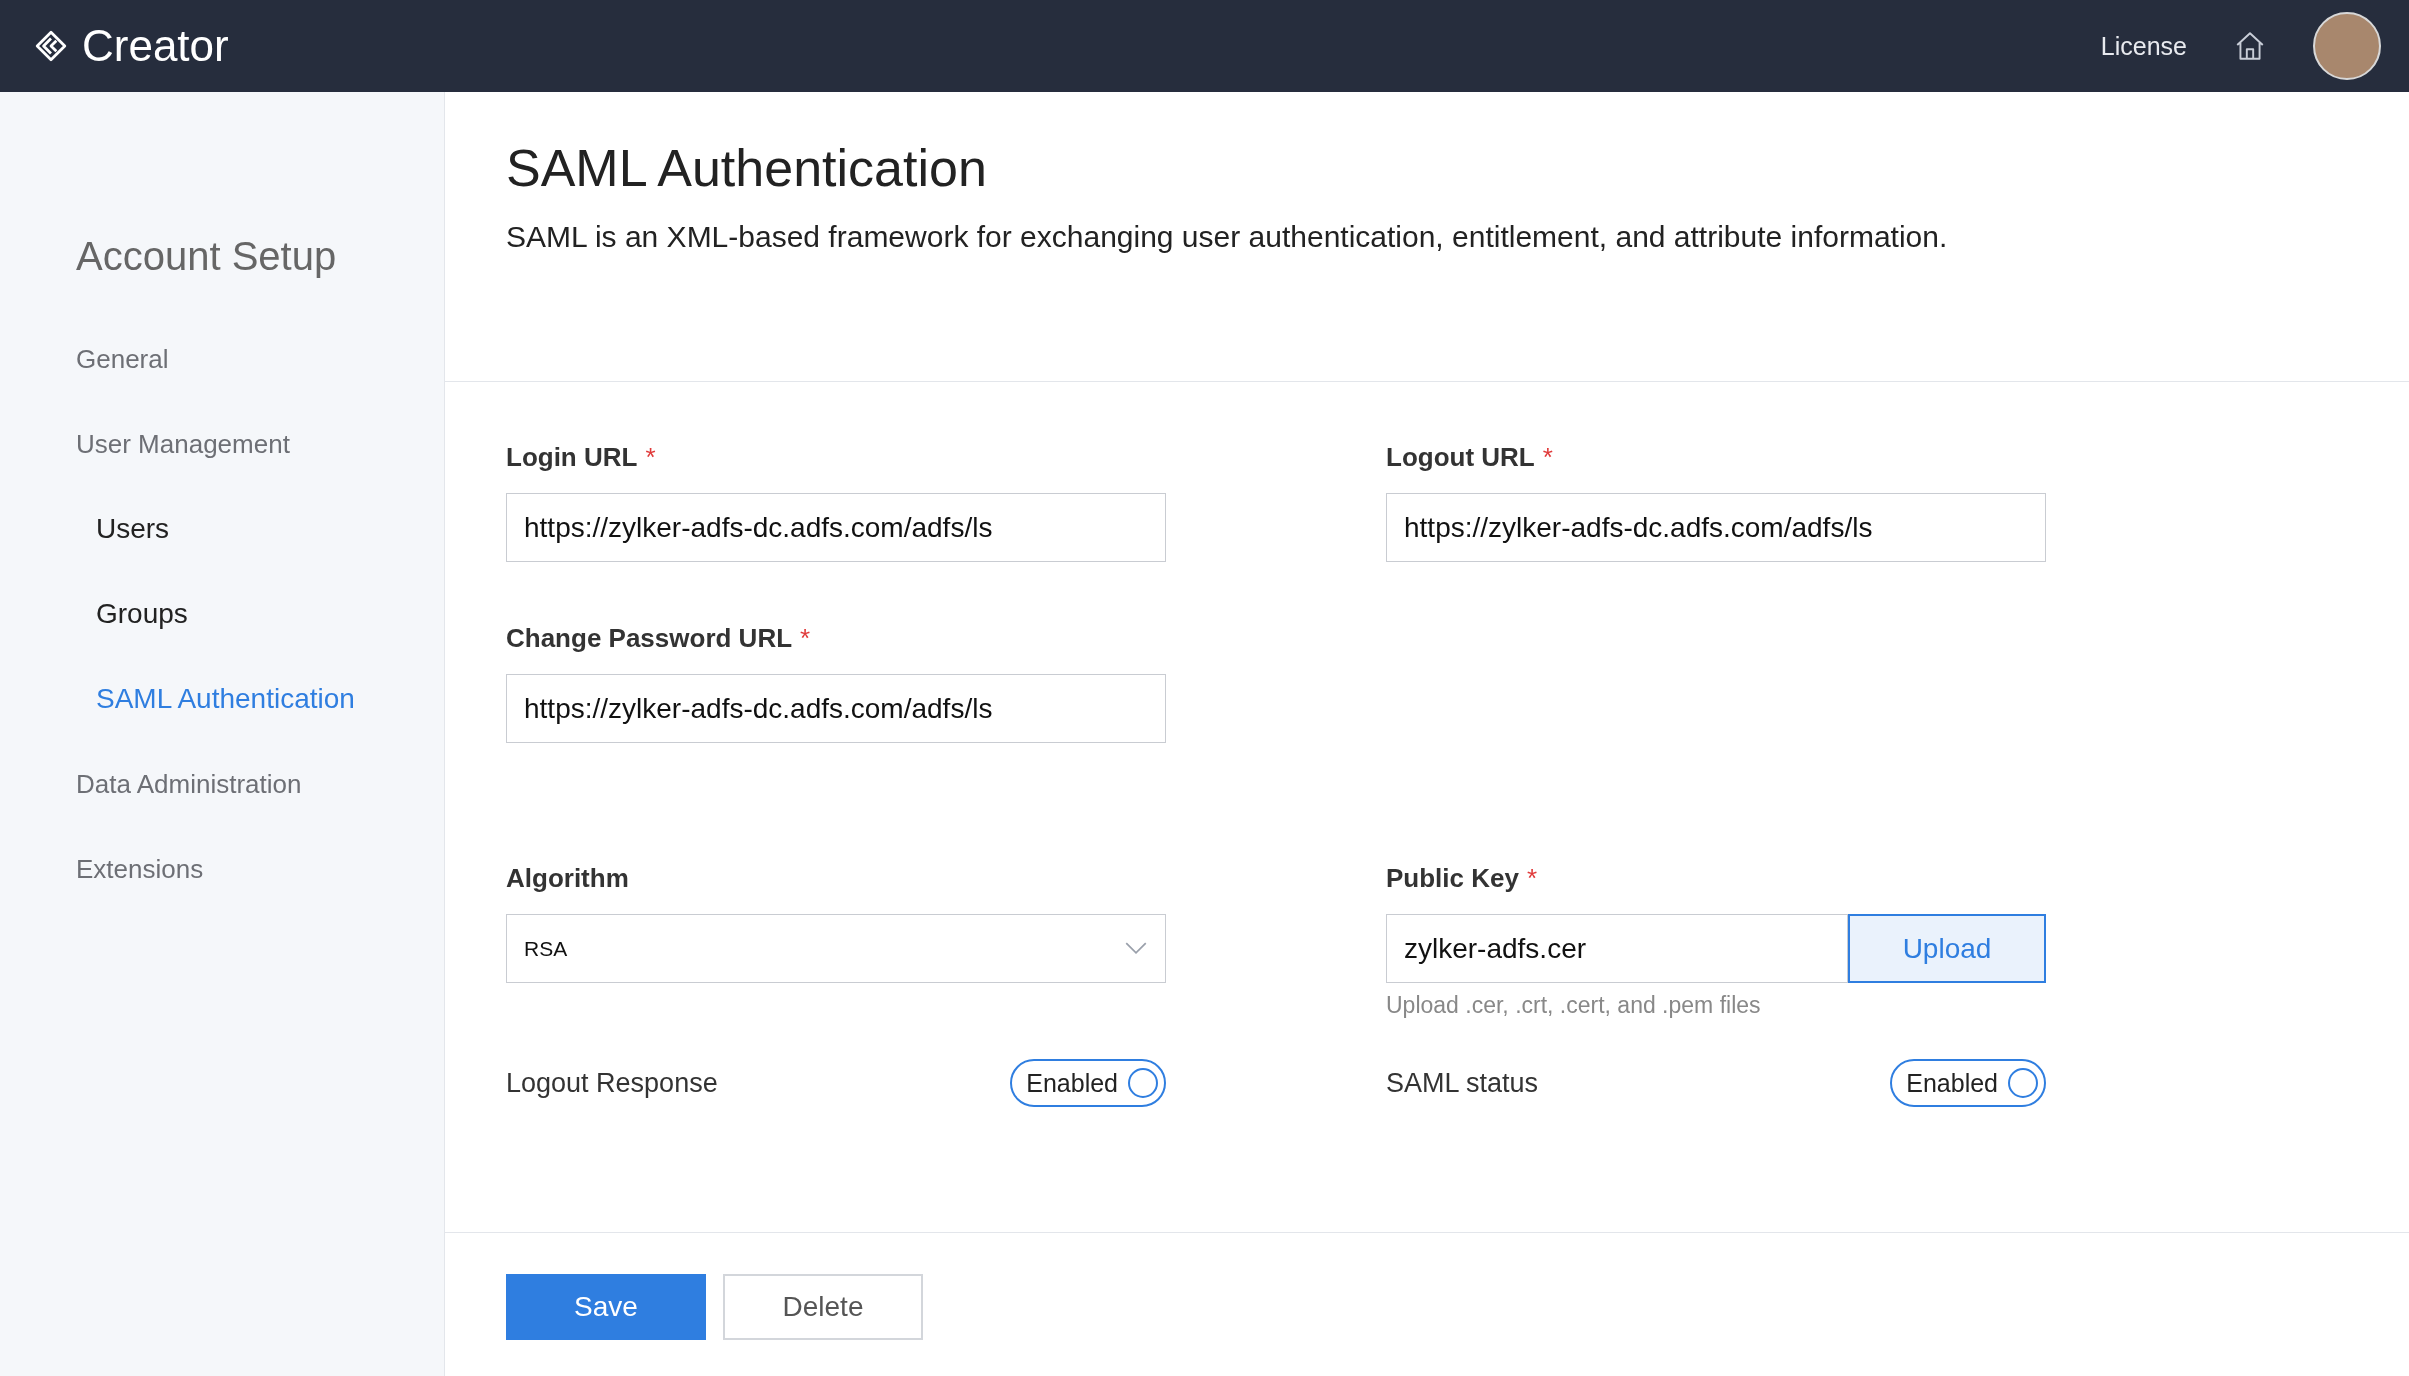  What do you see at coordinates (836, 948) in the screenshot?
I see `dropdown: RSA` at bounding box center [836, 948].